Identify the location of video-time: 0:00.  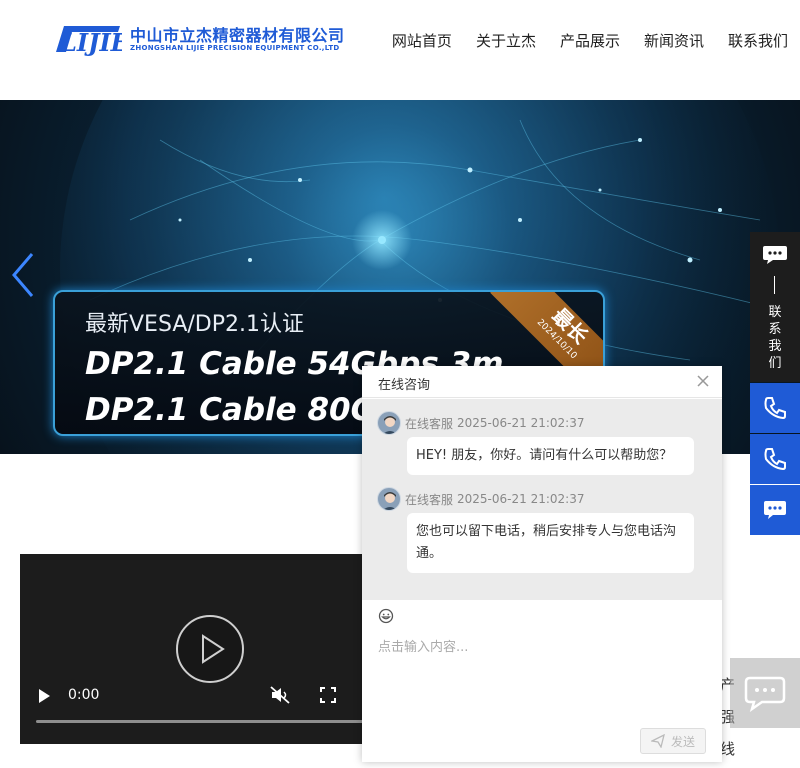
(84, 695).